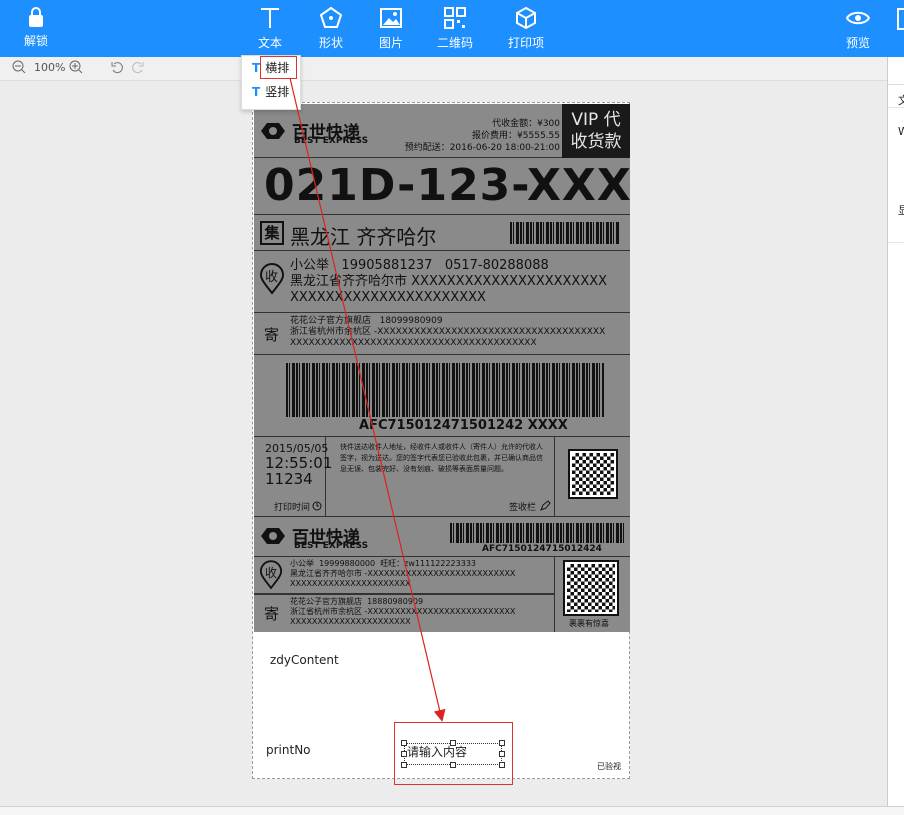 The height and width of the screenshot is (815, 904). Describe the element at coordinates (272, 335) in the screenshot. I see `sender-tag: 寄` at that location.